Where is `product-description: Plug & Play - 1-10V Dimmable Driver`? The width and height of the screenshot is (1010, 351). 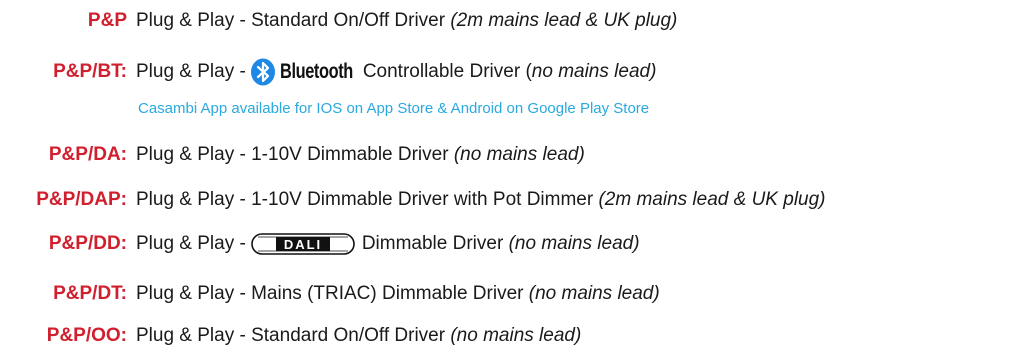
product-description: Plug & Play - 1-10V Dimmable Driver is located at coordinates (292, 154).